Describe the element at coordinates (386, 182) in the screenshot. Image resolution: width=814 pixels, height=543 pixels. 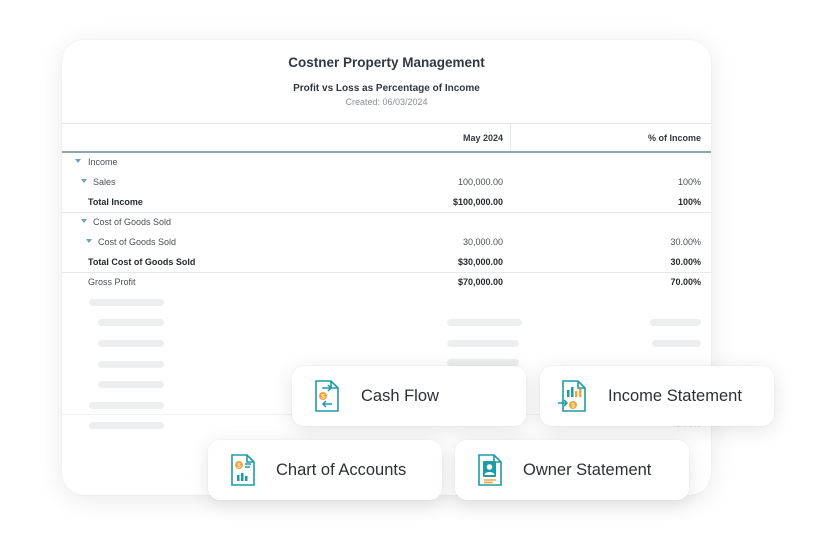
I see `row-sales: Sales 100,000.00 100%` at that location.